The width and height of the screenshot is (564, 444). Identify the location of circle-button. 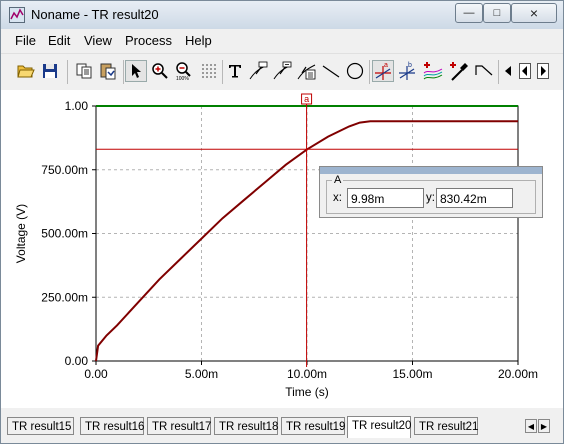
(355, 71).